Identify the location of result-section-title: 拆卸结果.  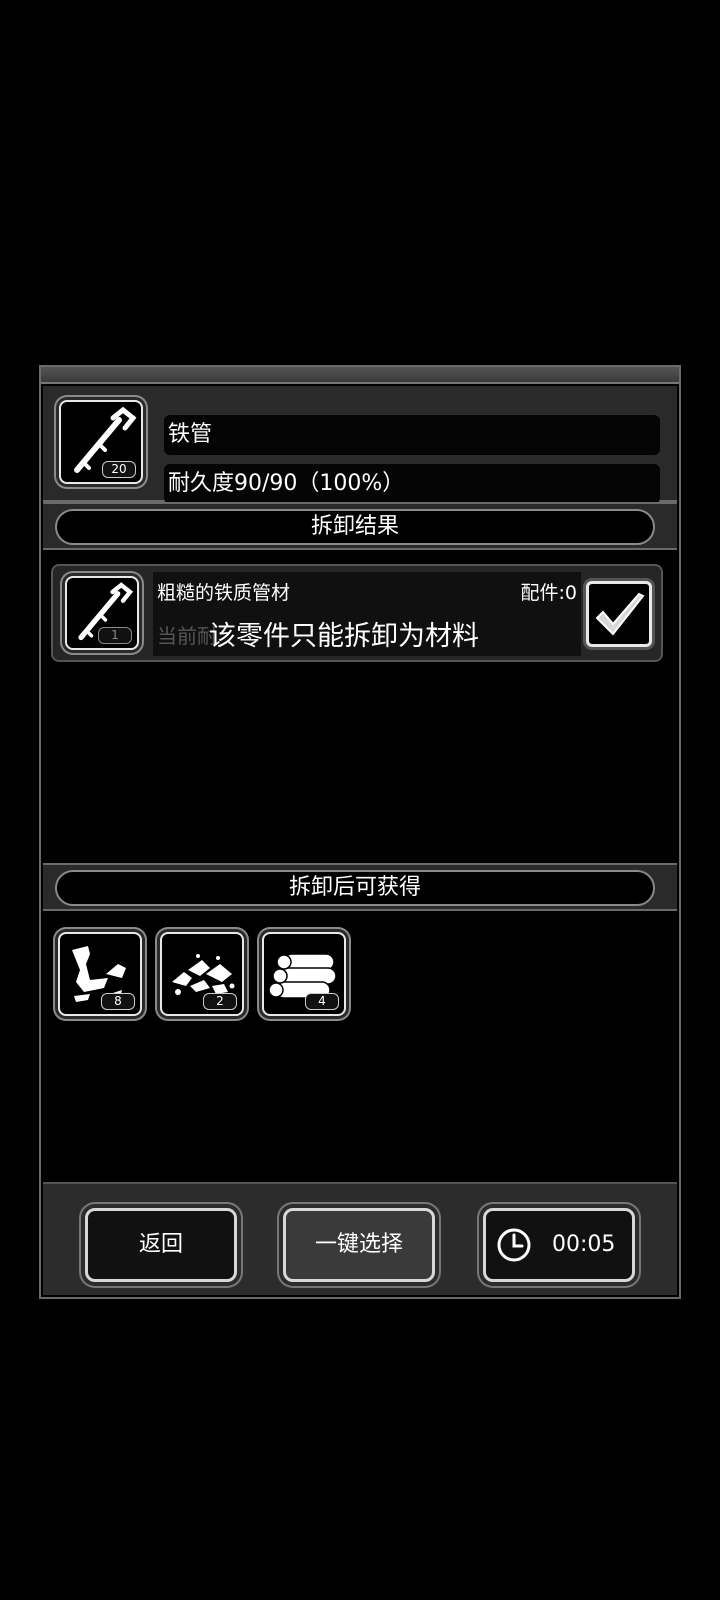
(355, 527).